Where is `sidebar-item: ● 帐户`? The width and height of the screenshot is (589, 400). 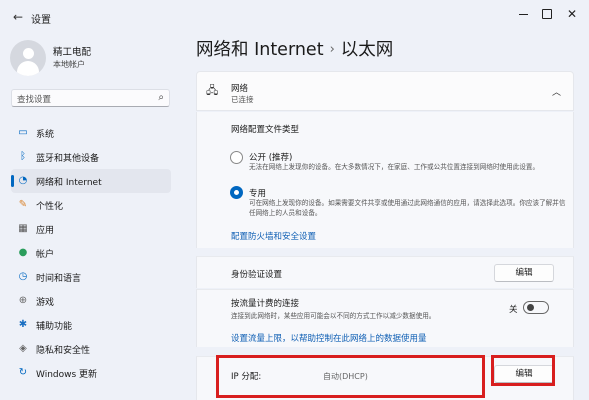
sidebar-item: ● 帐户 is located at coordinates (91, 253).